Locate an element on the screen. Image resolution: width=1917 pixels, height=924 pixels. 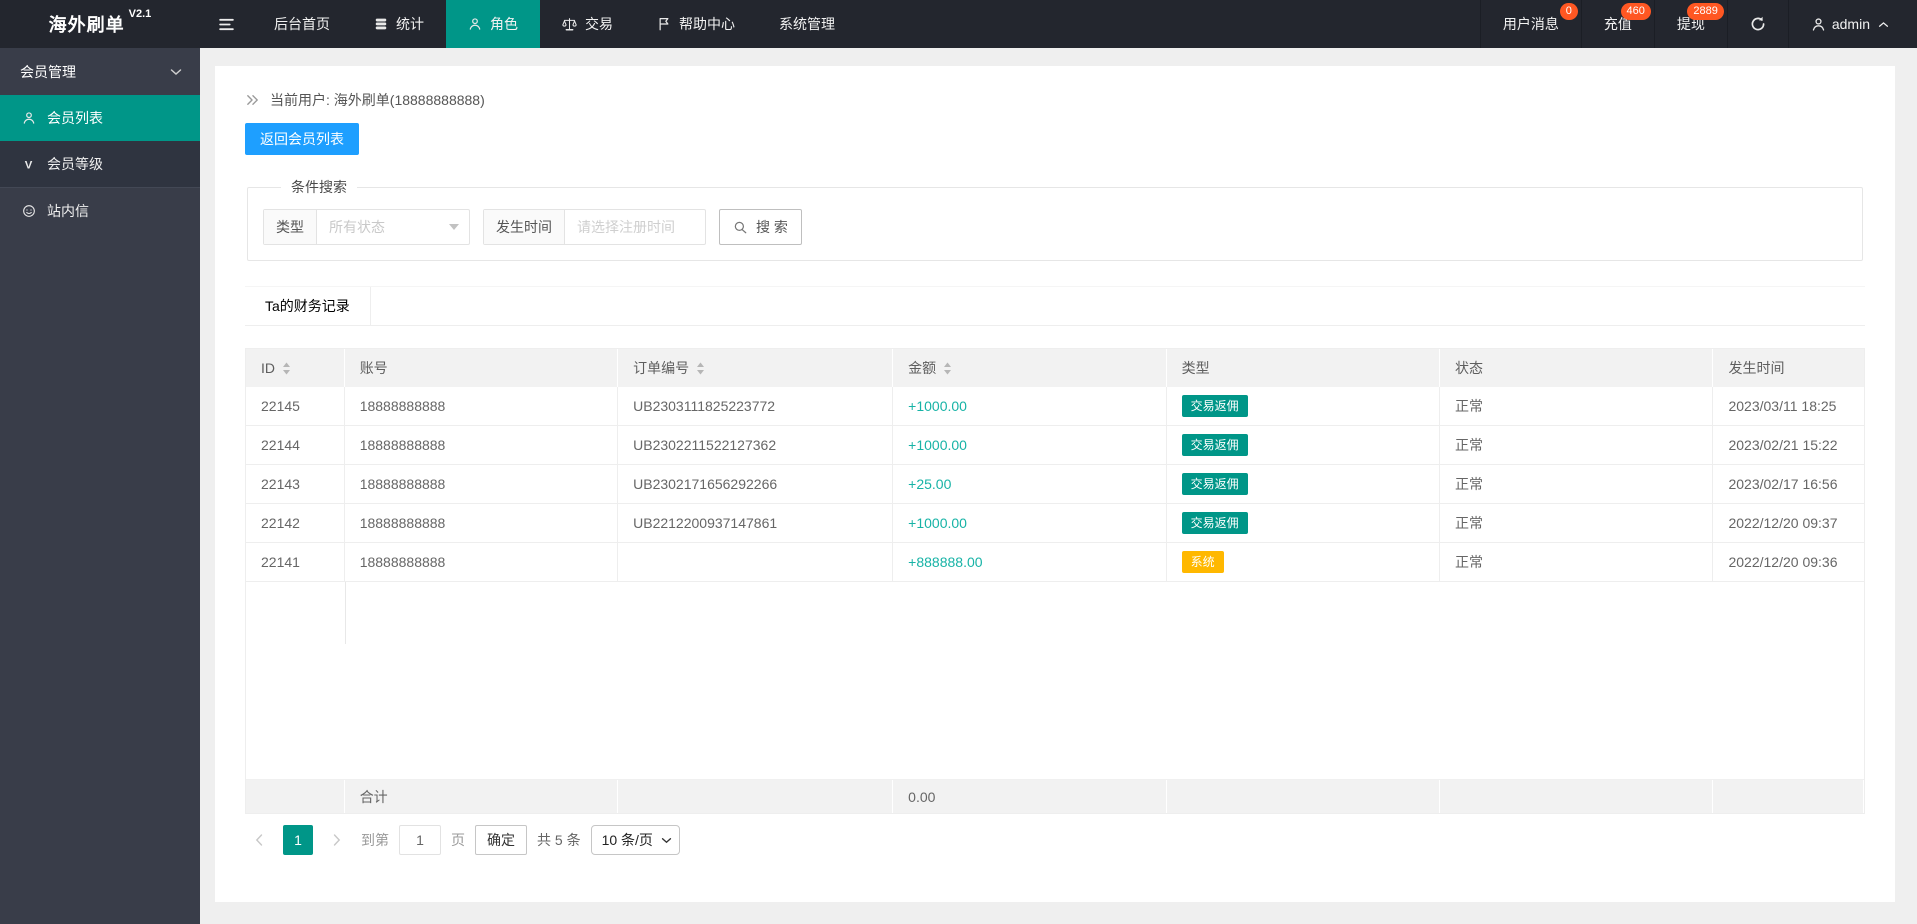
cell-id: 22141 is located at coordinates (295, 562).